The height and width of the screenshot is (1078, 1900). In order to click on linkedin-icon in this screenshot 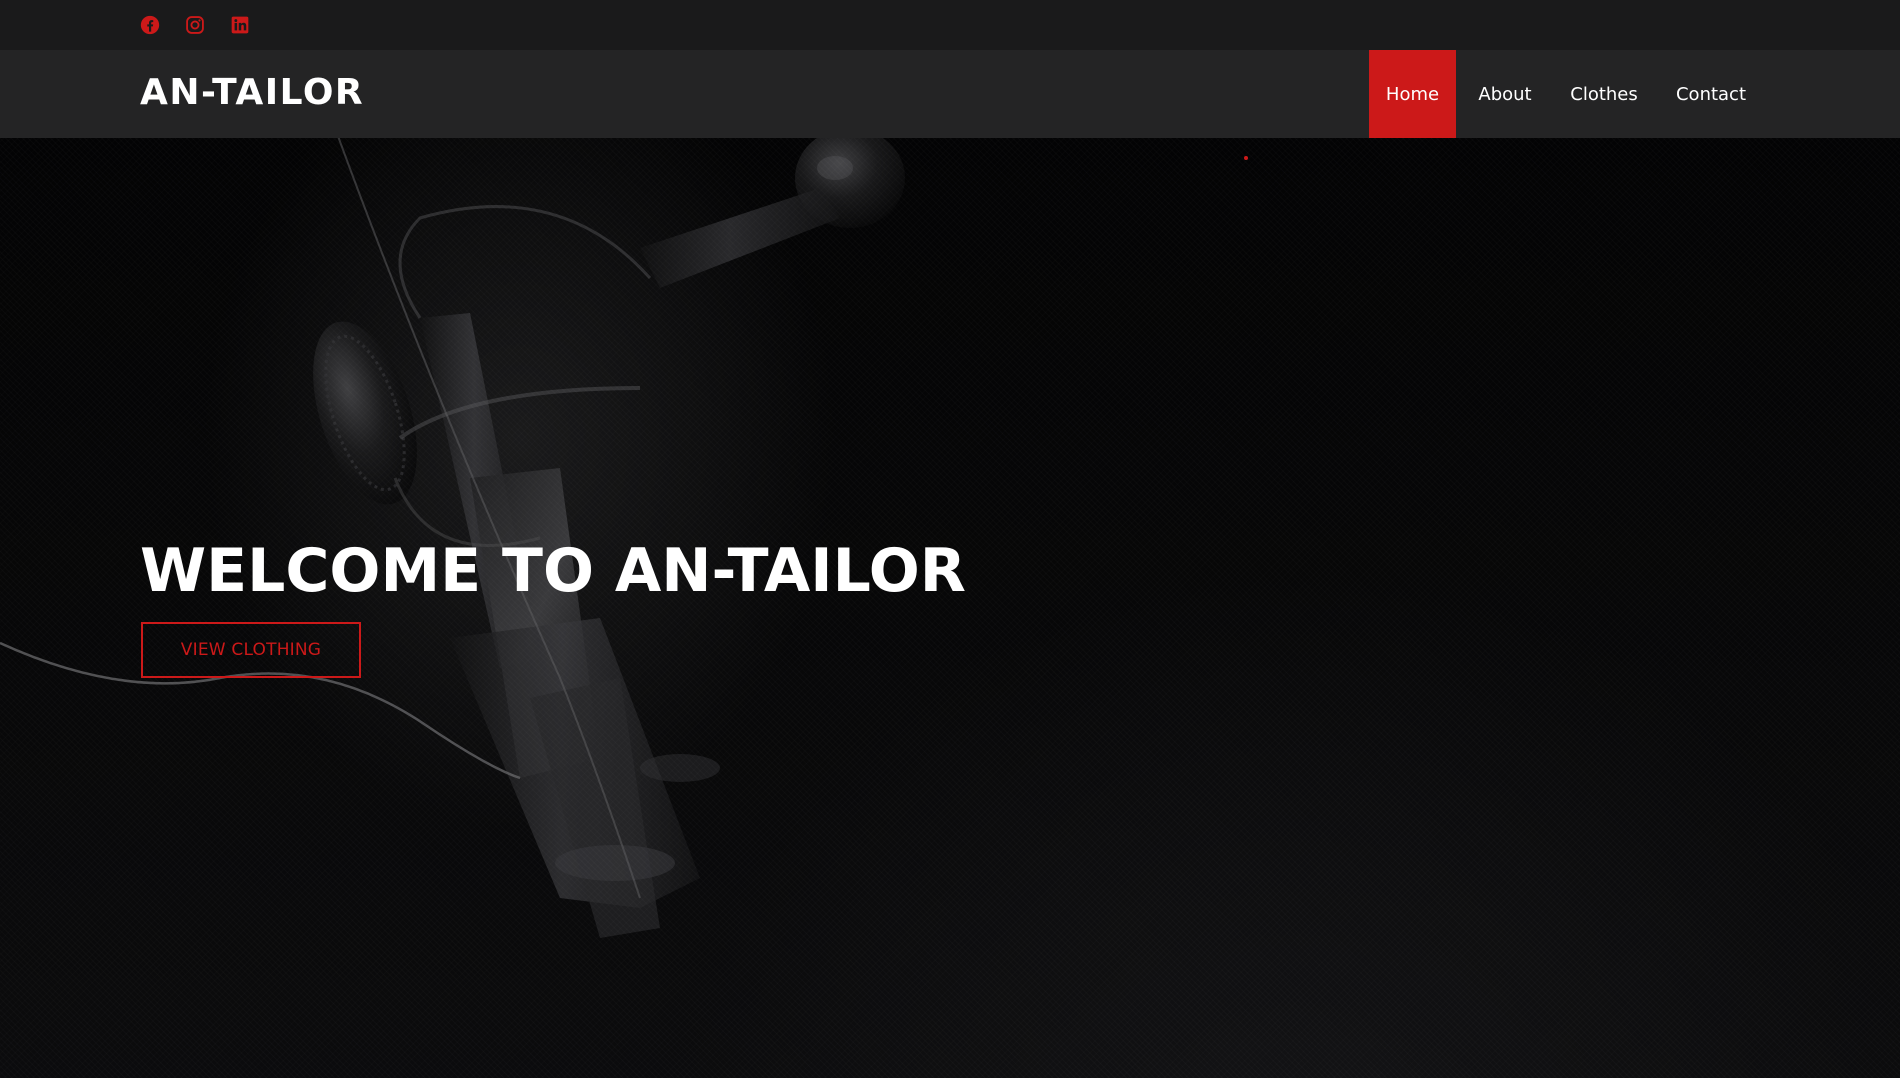, I will do `click(240, 25)`.